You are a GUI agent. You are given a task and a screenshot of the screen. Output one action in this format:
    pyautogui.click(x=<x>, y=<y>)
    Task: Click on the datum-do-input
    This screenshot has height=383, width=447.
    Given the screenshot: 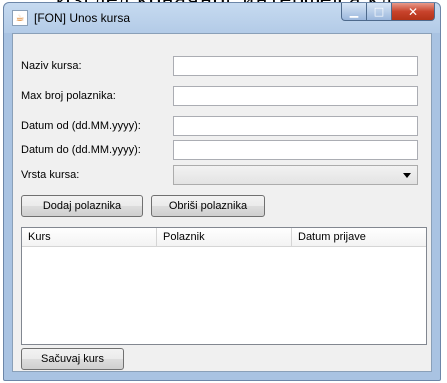 What is the action you would take?
    pyautogui.click(x=295, y=150)
    